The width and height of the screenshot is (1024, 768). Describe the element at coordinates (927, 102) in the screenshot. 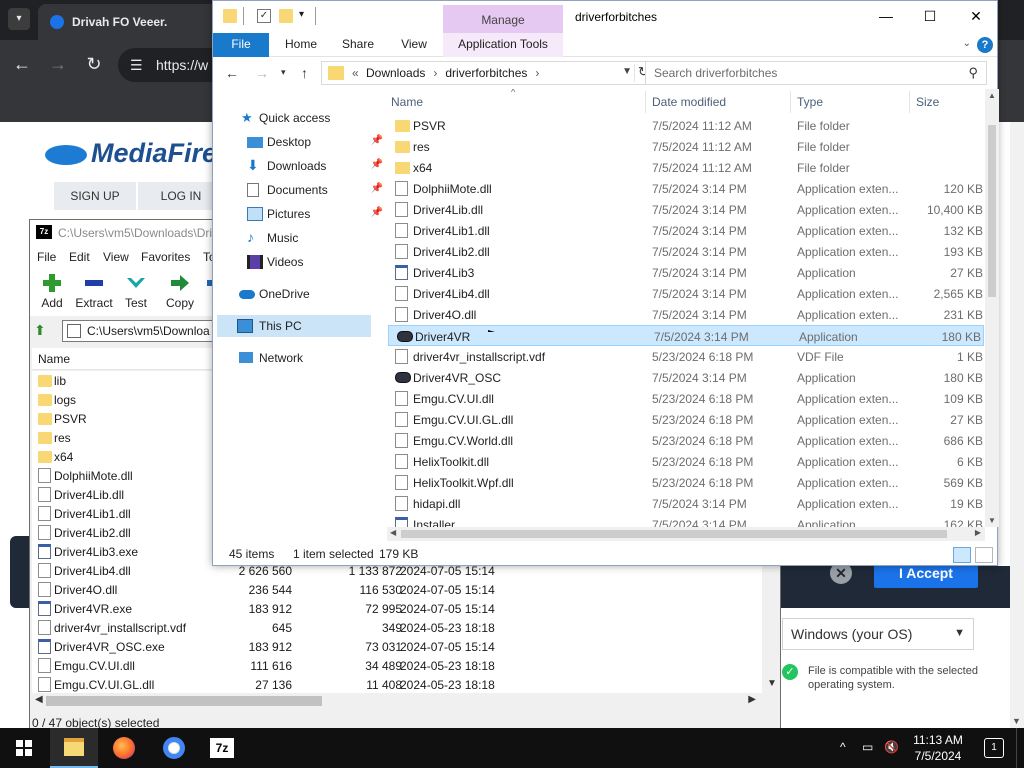

I see `column-header-size: Size` at that location.